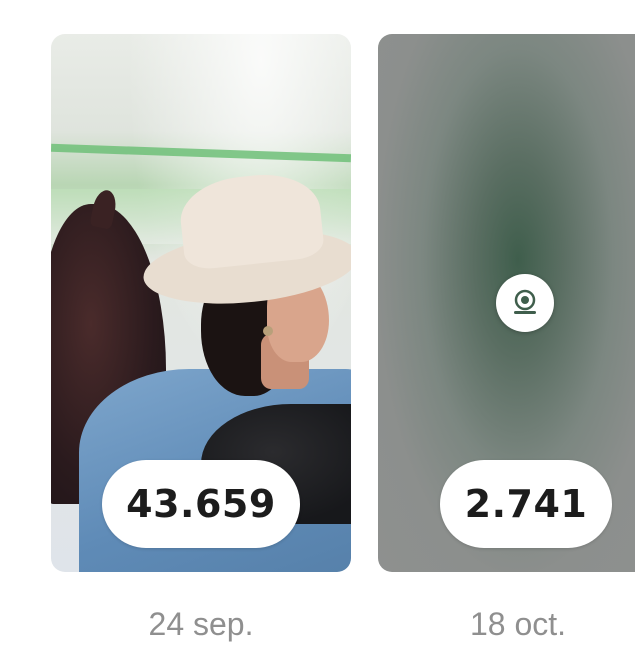 This screenshot has width=635, height=651. I want to click on brand-logo-icon, so click(525, 303).